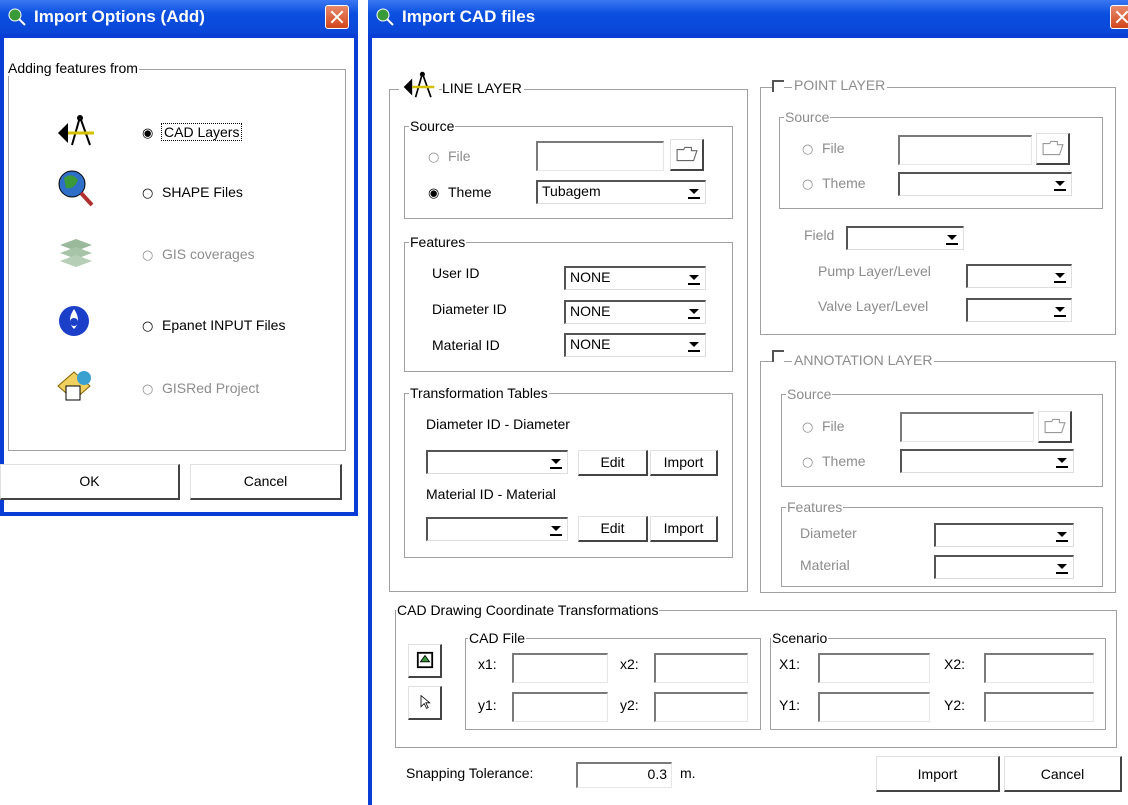 The height and width of the screenshot is (805, 1128). Describe the element at coordinates (834, 461) in the screenshot. I see `annotation-theme-radio: ○ Theme` at that location.